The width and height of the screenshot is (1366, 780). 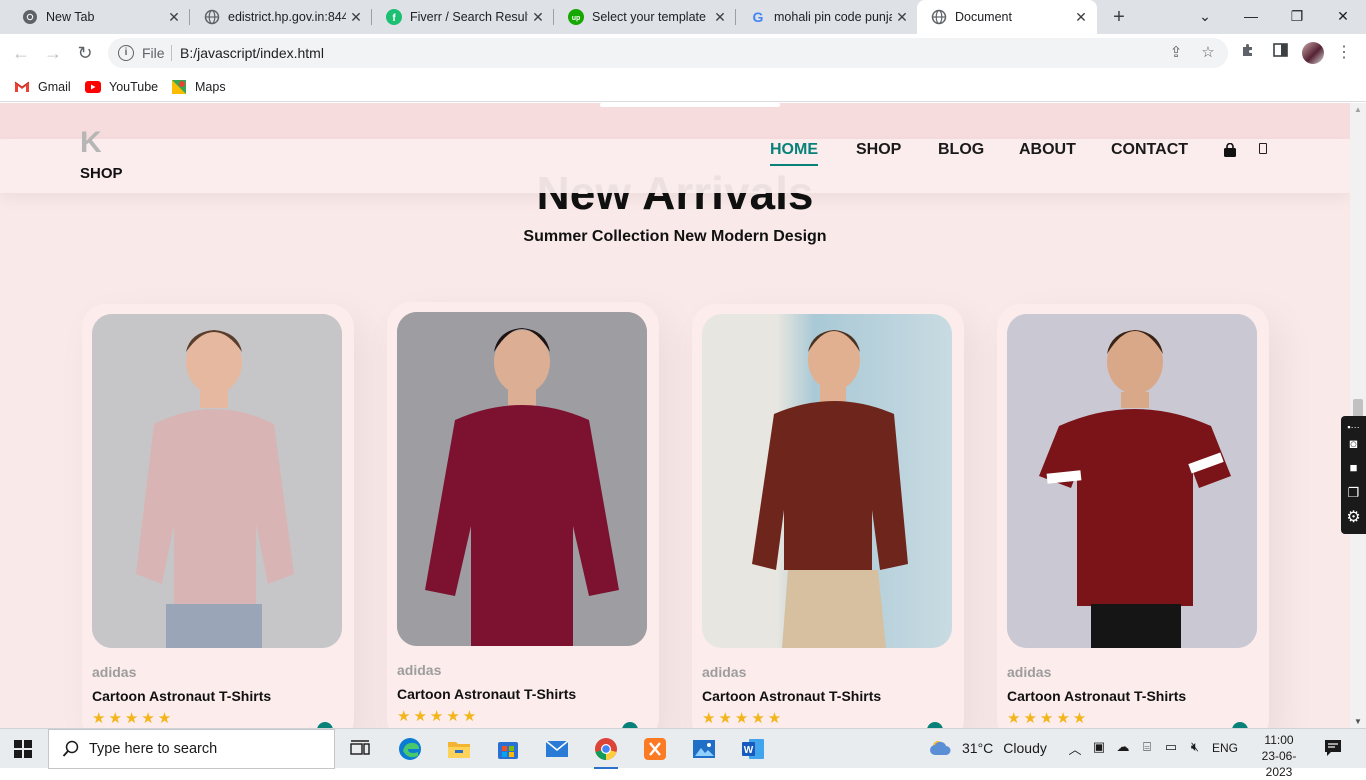 I want to click on system-clock: 11:00 23-06-2023, so click(x=1279, y=756).